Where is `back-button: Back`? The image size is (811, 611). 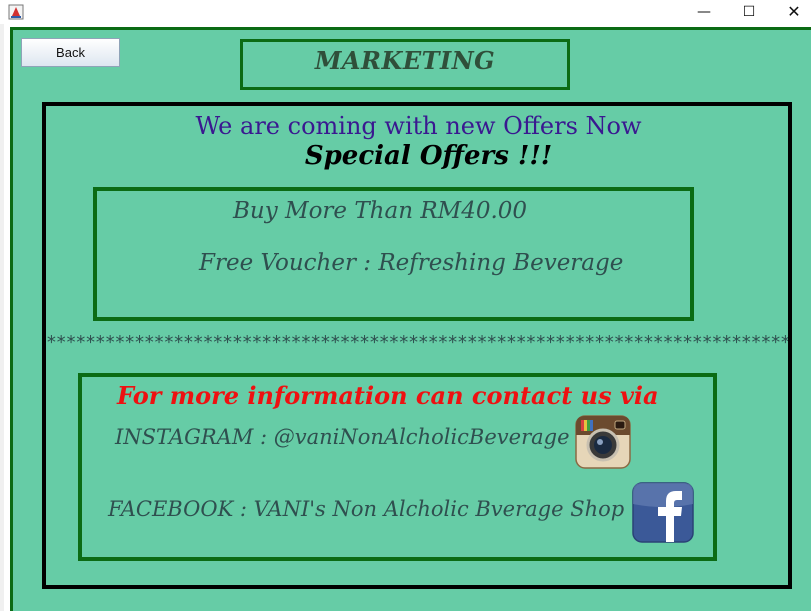
back-button: Back is located at coordinates (70, 52).